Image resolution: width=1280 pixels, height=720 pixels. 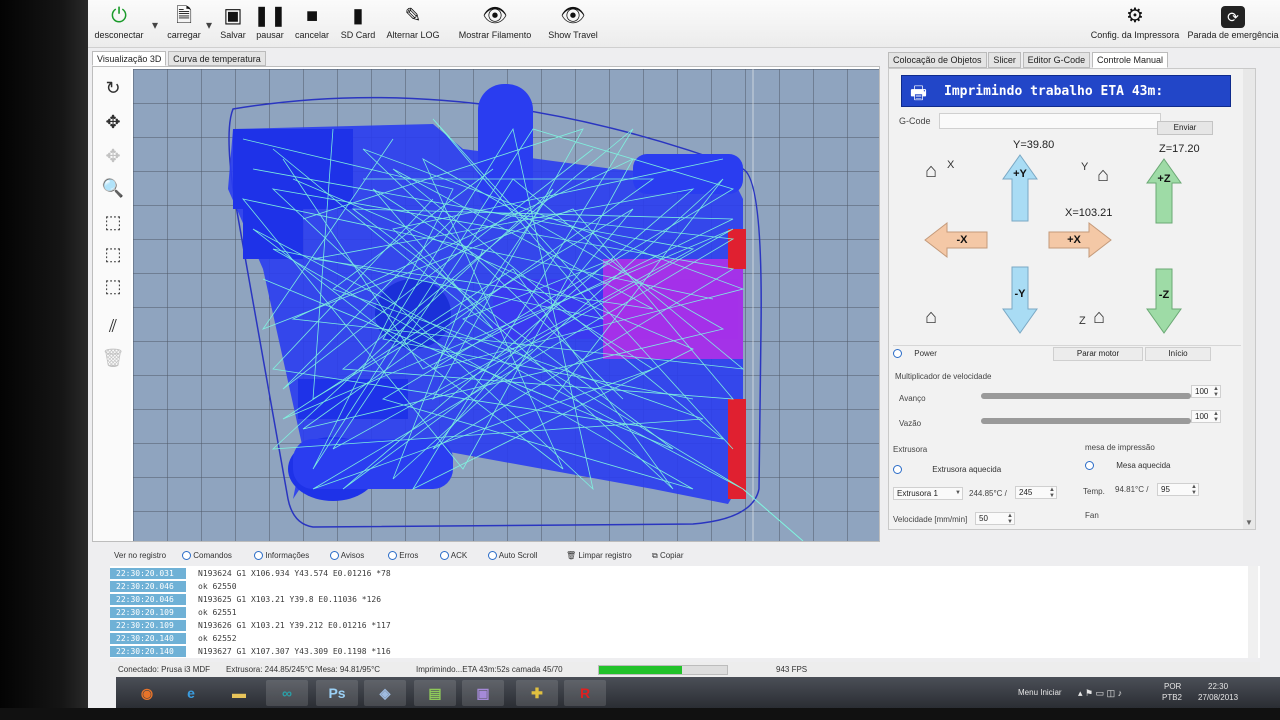 I want to click on top-view-icon: ⬚, so click(x=113, y=286).